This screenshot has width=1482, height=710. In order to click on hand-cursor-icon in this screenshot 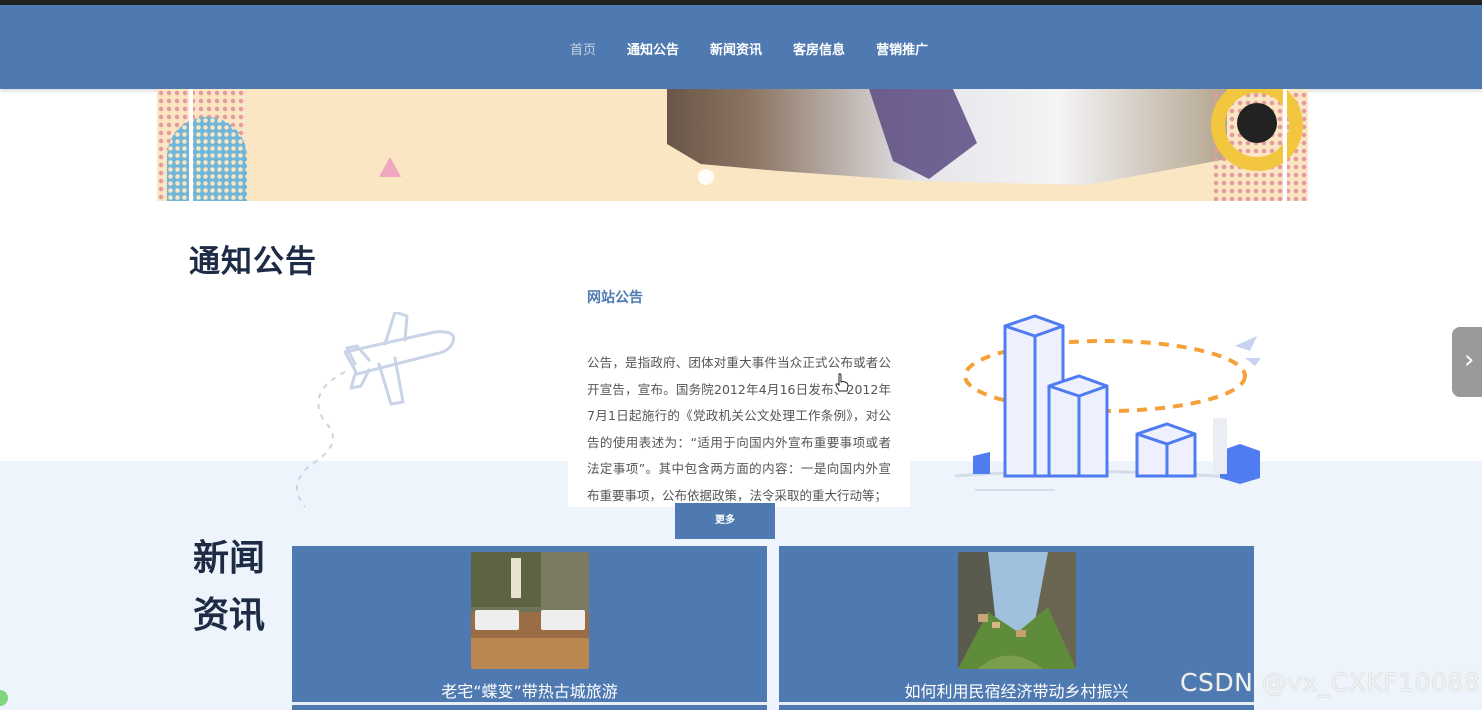, I will do `click(842, 382)`.